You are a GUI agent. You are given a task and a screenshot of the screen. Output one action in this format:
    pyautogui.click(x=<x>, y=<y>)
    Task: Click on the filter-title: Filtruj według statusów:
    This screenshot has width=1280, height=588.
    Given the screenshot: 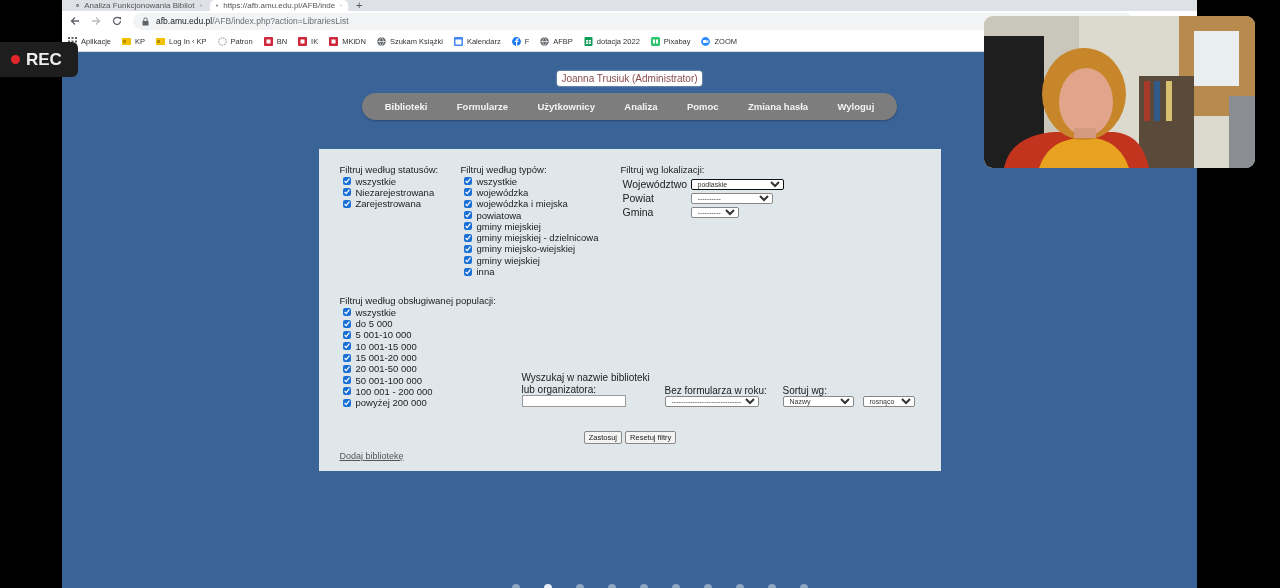 What is the action you would take?
    pyautogui.click(x=389, y=170)
    